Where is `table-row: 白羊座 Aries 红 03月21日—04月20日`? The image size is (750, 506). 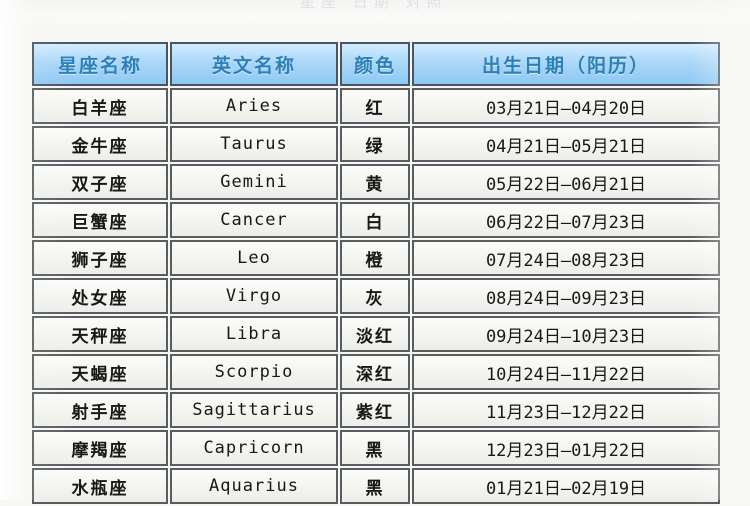
table-row: 白羊座 Aries 红 03月21日—04月20日 is located at coordinates (376, 106).